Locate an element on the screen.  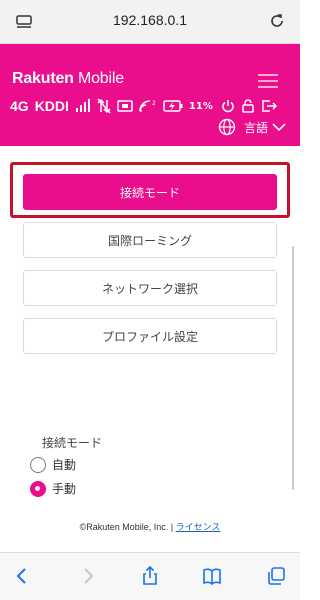
browser-toolbar is located at coordinates (150, 576).